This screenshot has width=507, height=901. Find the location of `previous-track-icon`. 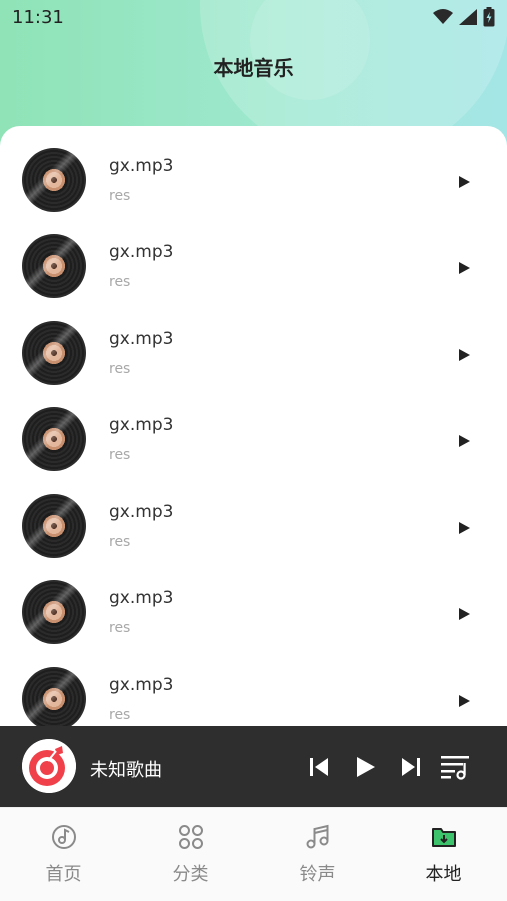

previous-track-icon is located at coordinates (319, 767).